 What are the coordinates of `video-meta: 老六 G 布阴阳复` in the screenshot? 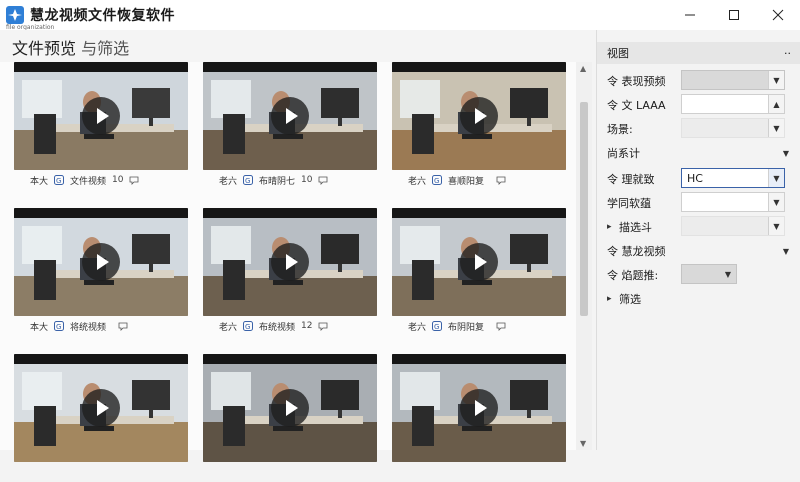 It's located at (479, 326).